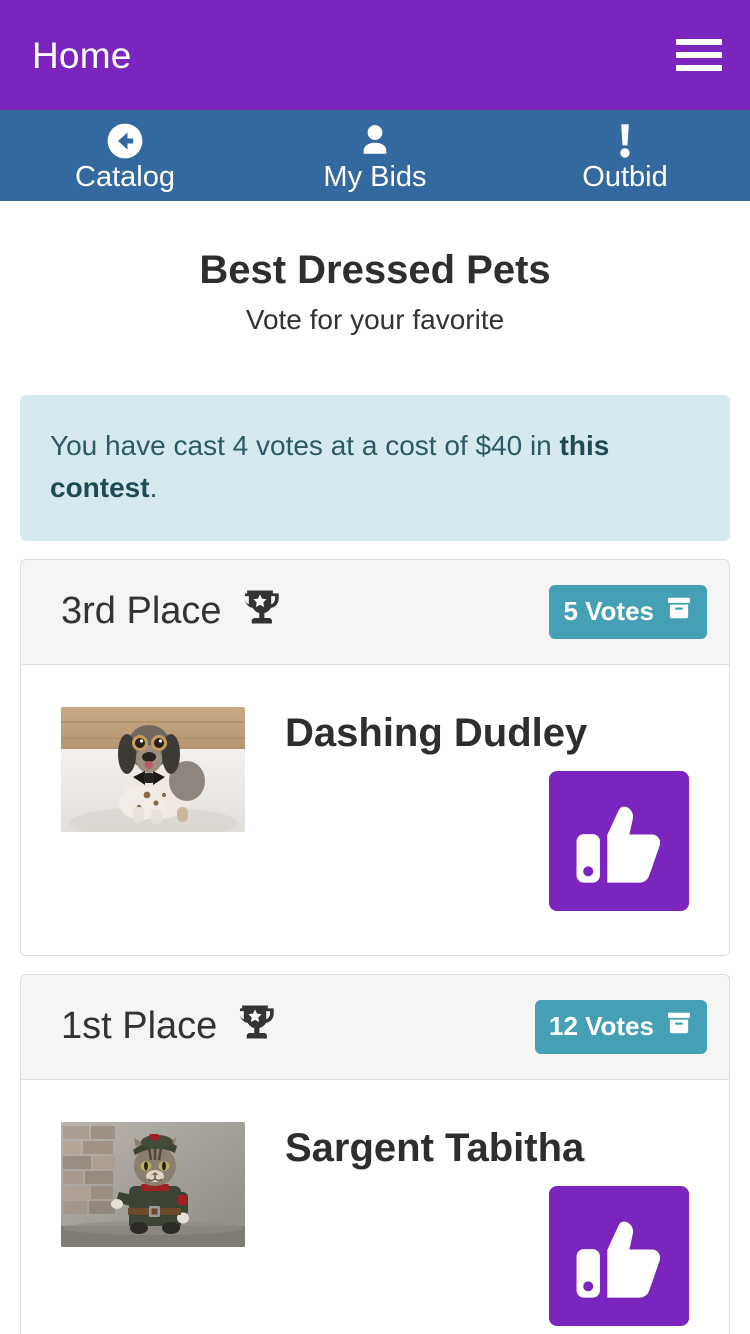 The height and width of the screenshot is (1334, 750). What do you see at coordinates (125, 177) in the screenshot?
I see `nav-label-catalog: Catalog` at bounding box center [125, 177].